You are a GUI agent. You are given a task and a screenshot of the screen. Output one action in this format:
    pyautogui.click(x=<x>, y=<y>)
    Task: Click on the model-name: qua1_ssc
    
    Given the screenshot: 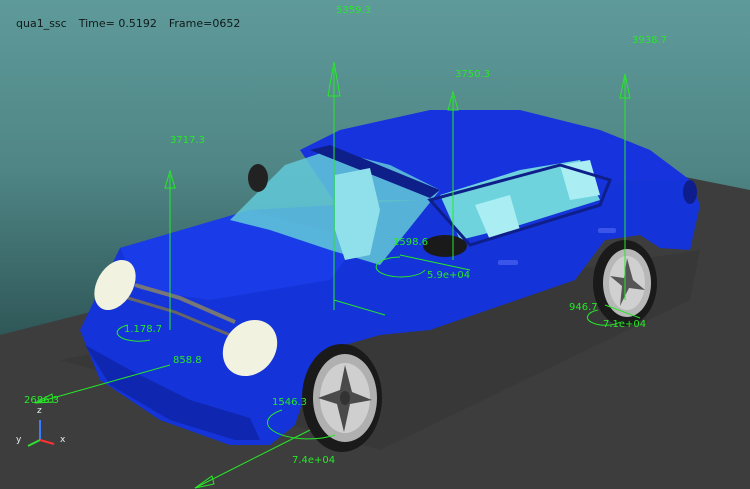 What is the action you would take?
    pyautogui.click(x=41, y=23)
    